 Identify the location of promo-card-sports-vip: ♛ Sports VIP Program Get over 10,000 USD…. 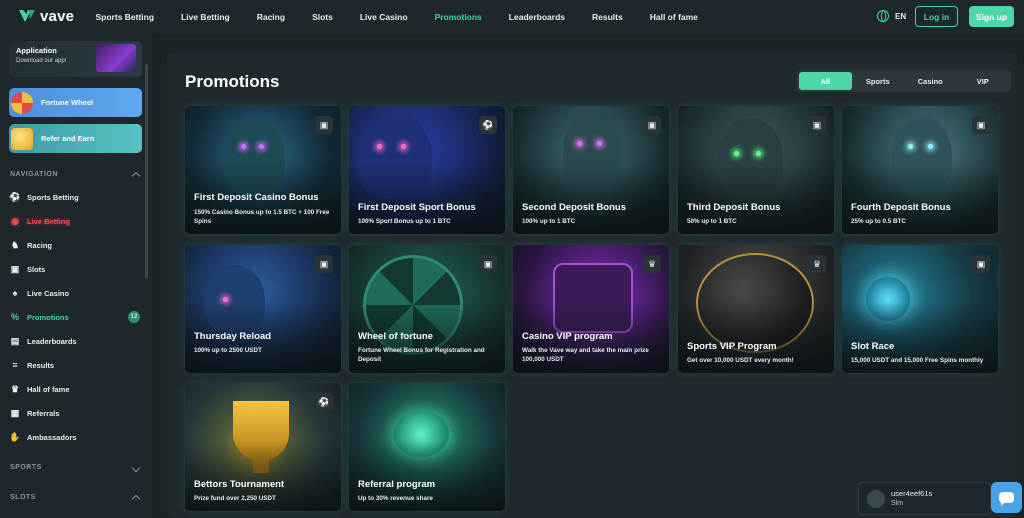
(756, 309).